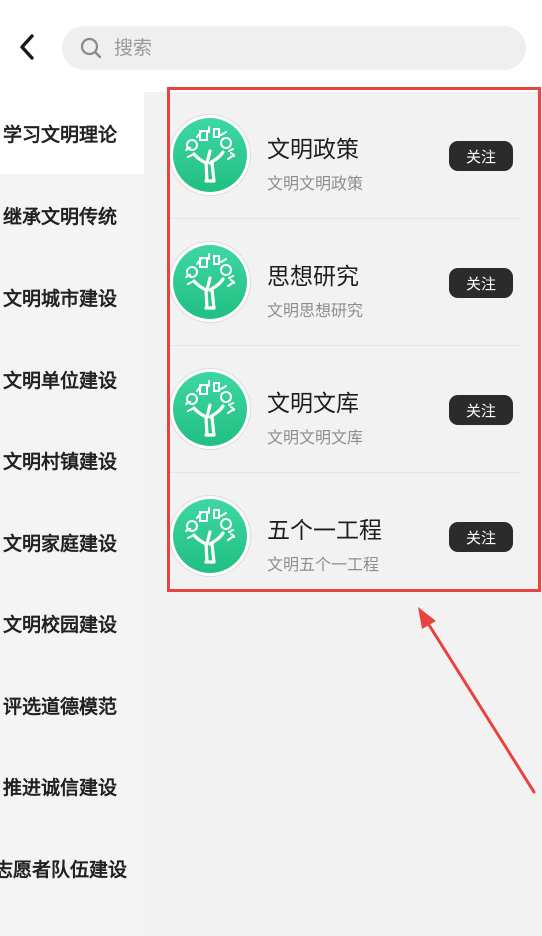  I want to click on sidebar-item-volunteers: 志愿者队伍建设, so click(69, 868).